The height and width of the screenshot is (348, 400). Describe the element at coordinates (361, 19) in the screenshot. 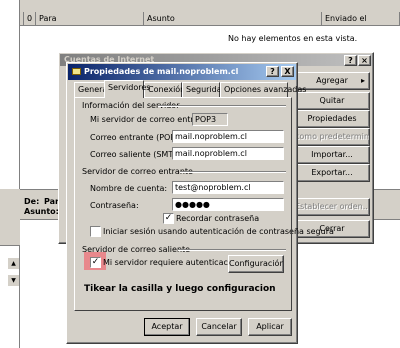

I see `col-sent: Enviado el` at that location.